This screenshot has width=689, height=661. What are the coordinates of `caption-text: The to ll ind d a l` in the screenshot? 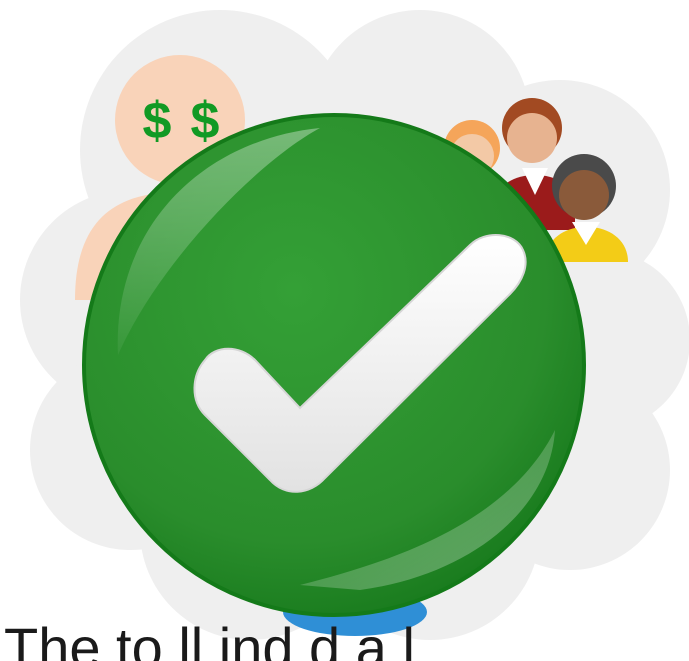 It's located at (209, 639).